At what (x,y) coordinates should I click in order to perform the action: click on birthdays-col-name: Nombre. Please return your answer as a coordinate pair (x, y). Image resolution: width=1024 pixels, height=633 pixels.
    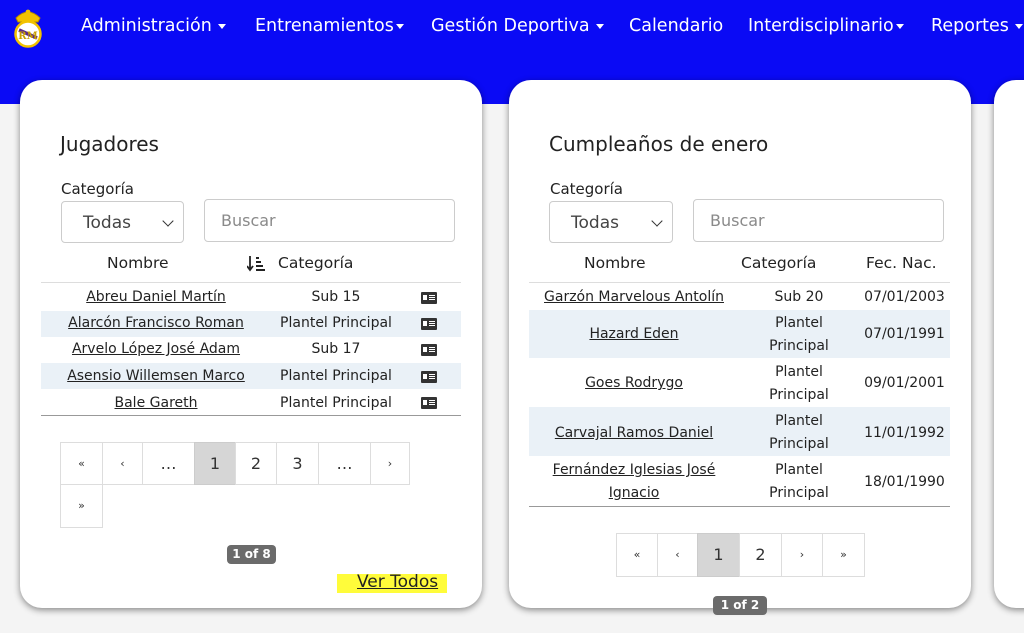
    Looking at the image, I should click on (615, 263).